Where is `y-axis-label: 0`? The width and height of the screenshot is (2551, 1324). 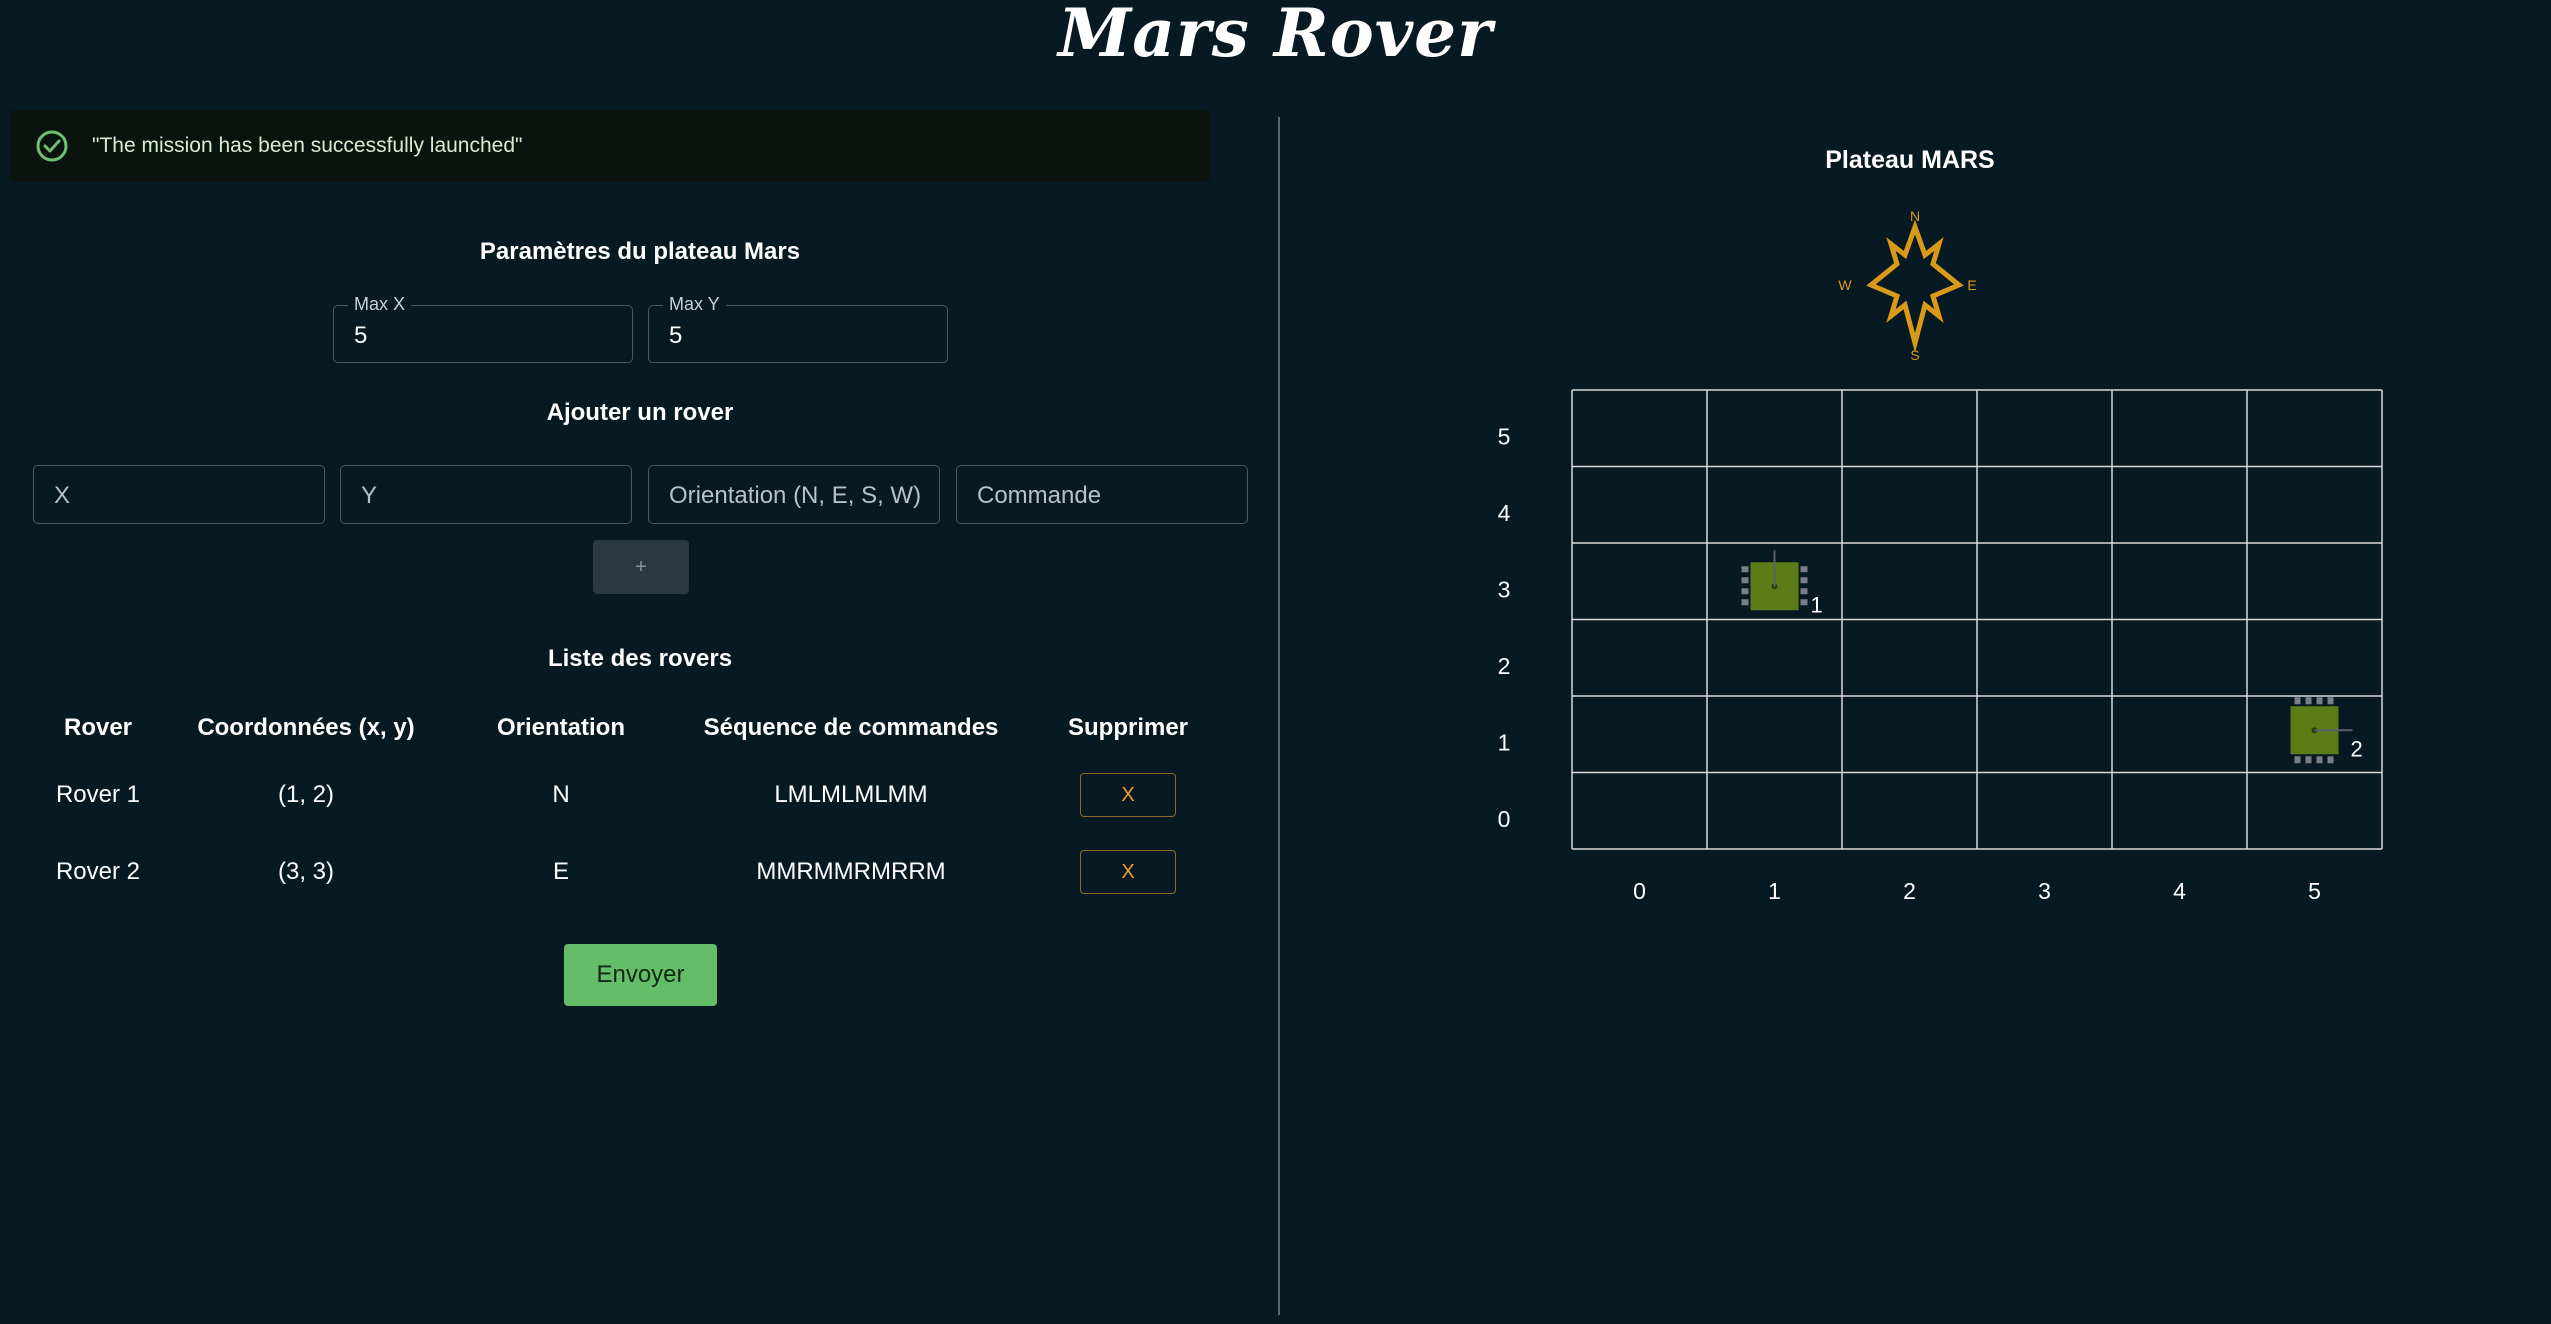
y-axis-label: 0 is located at coordinates (1504, 819).